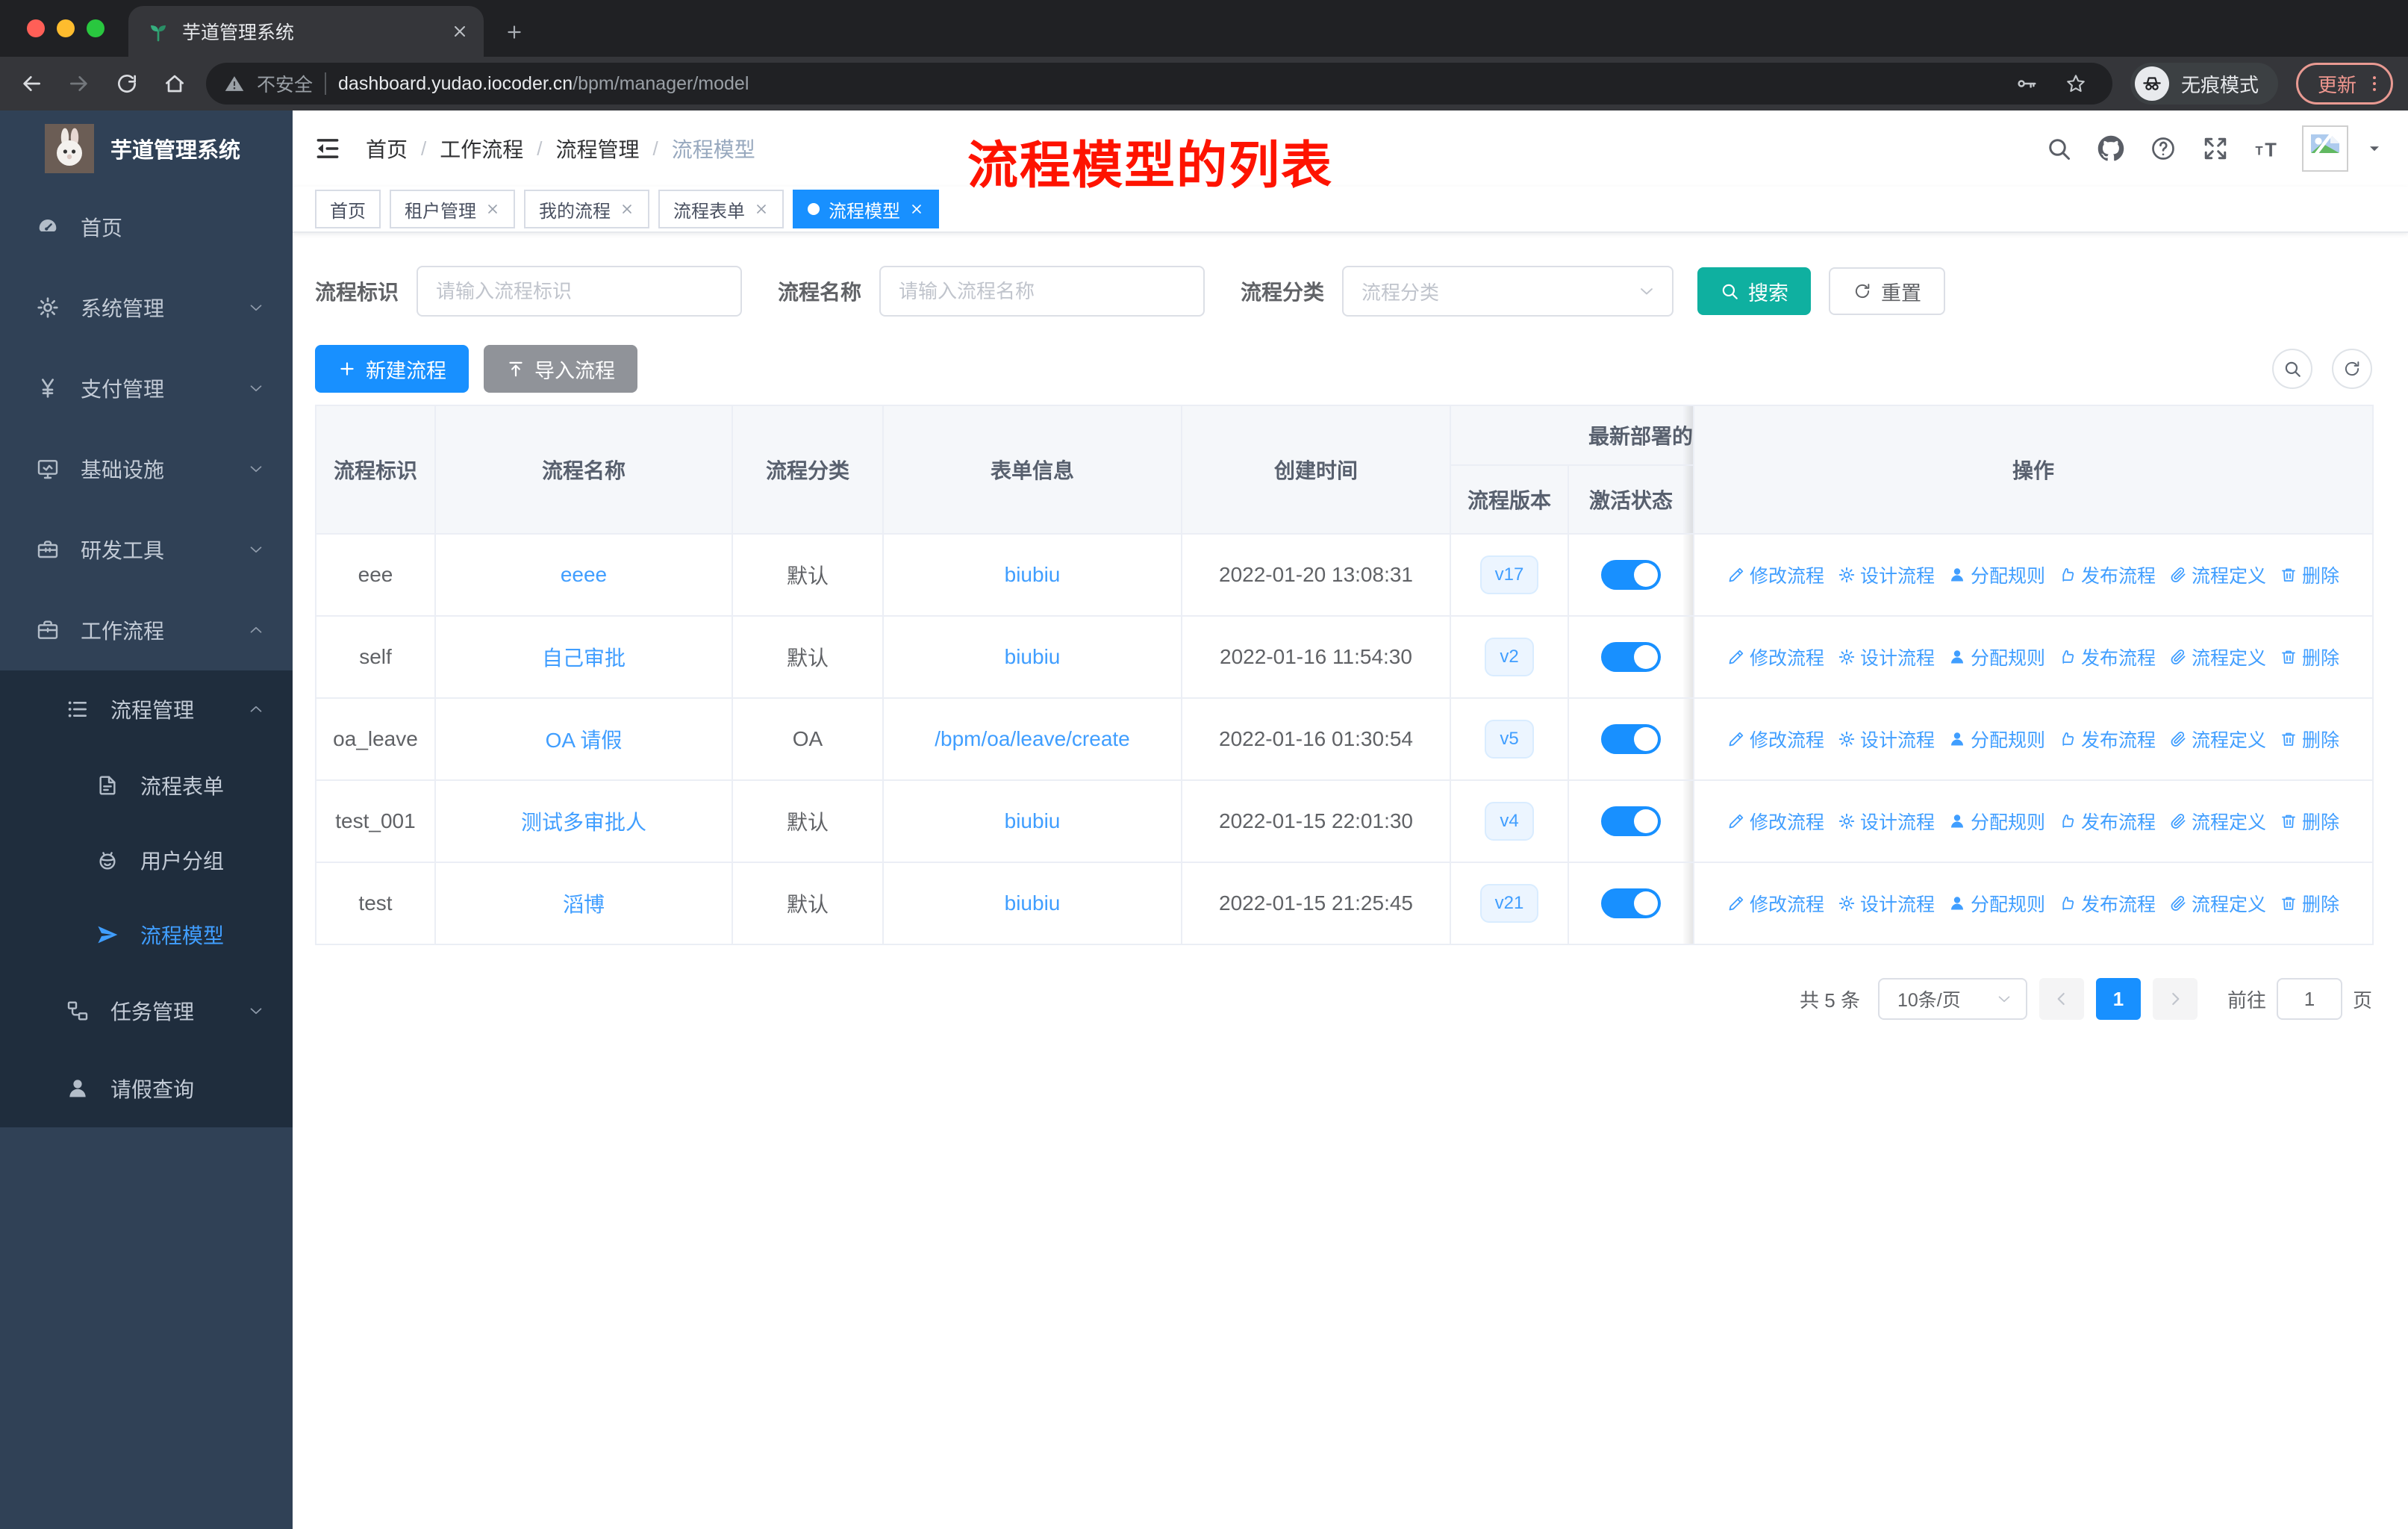 Image resolution: width=2408 pixels, height=1529 pixels. What do you see at coordinates (452, 209) in the screenshot?
I see `tag-tenant-mgmt: 租户管理` at bounding box center [452, 209].